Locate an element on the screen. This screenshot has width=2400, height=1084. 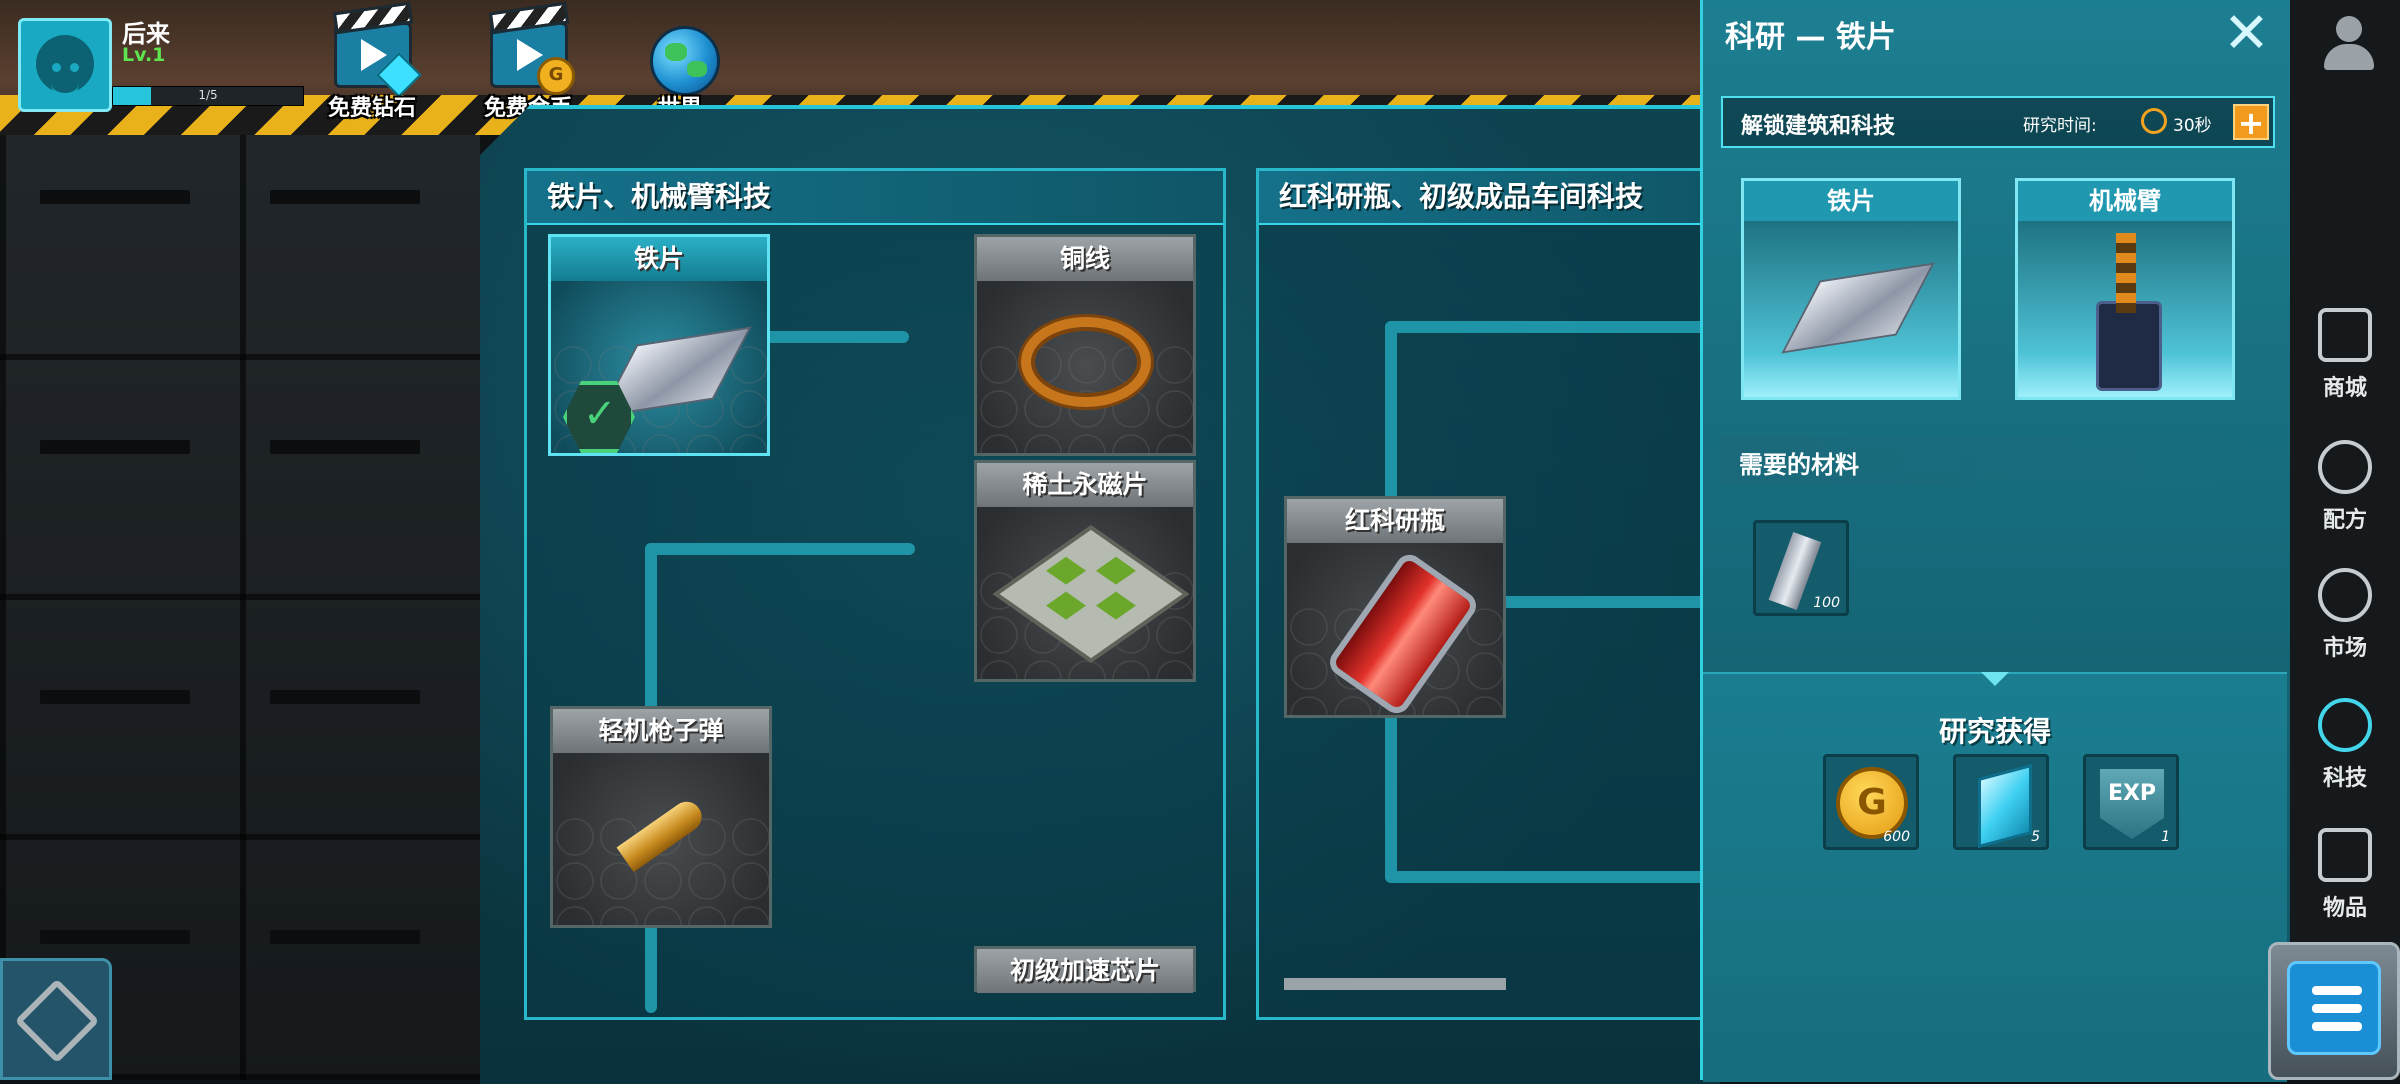
copper-coil-icon is located at coordinates (1086, 362).